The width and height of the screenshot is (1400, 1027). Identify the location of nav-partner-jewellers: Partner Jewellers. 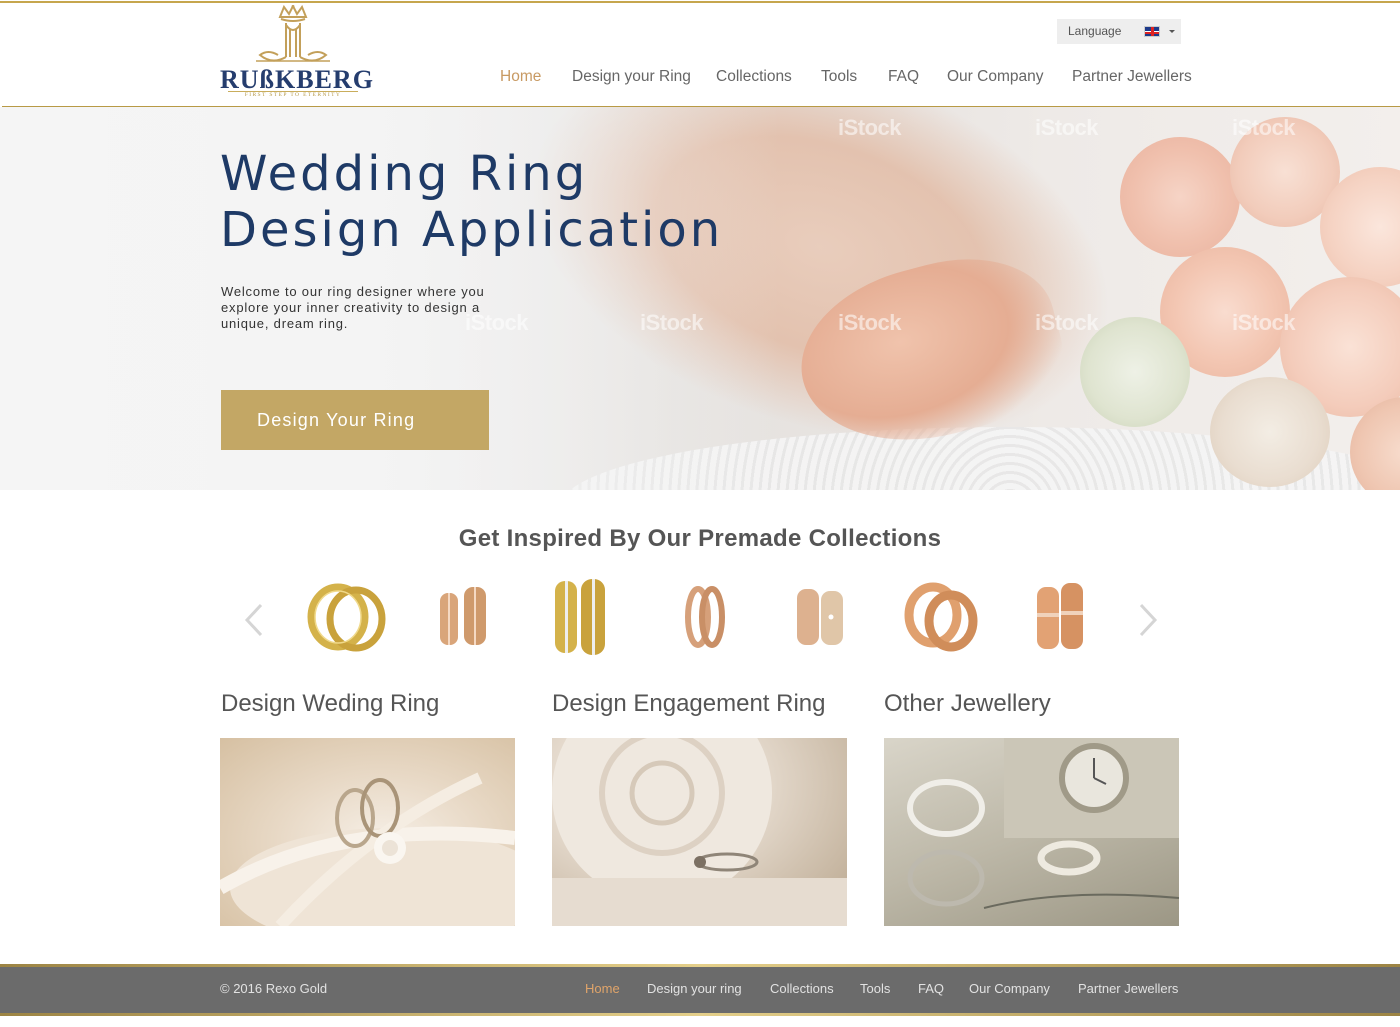
(1132, 77).